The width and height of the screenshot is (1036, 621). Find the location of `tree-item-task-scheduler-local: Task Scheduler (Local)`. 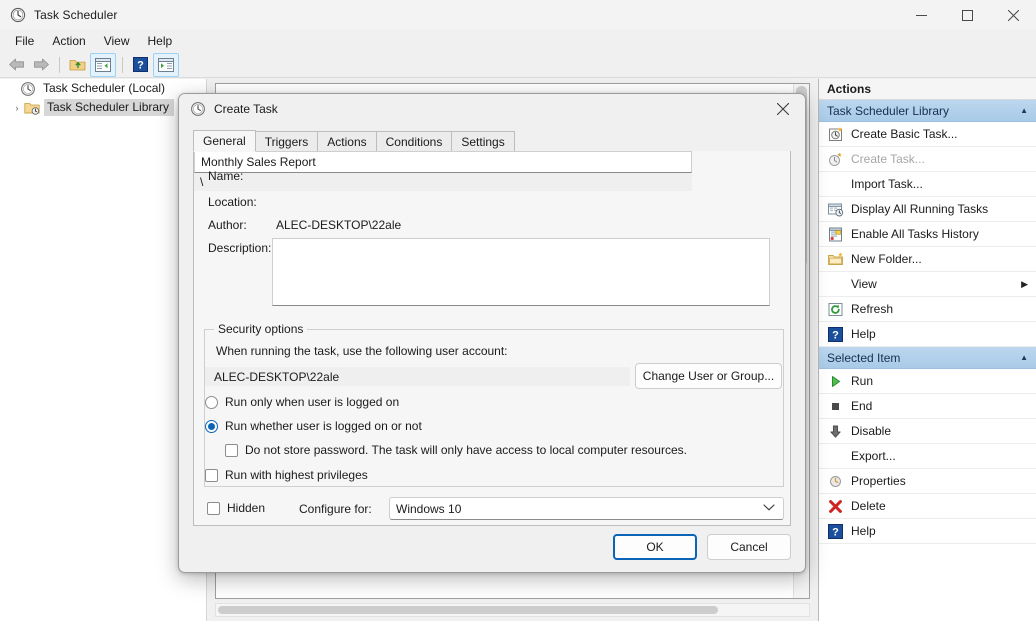

tree-item-task-scheduler-local: Task Scheduler (Local) is located at coordinates (103, 88).